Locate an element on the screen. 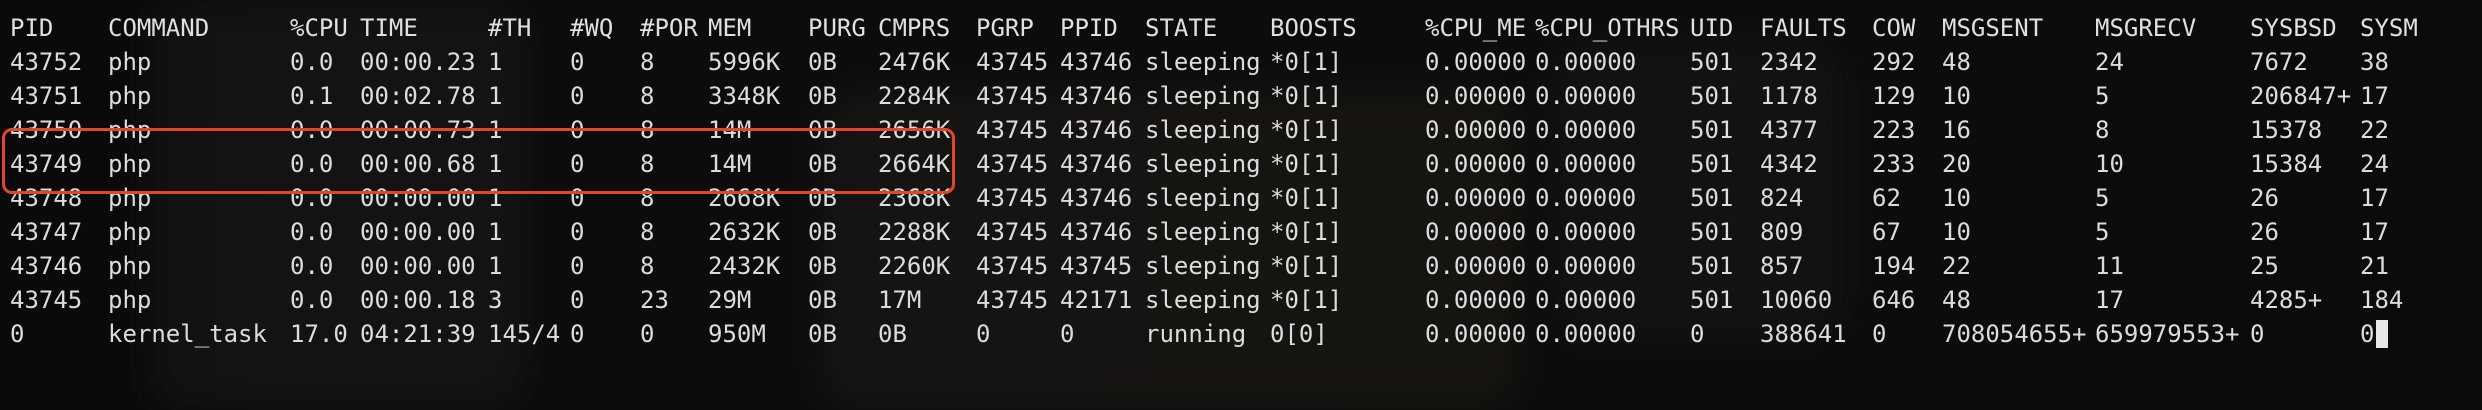 This screenshot has height=410, width=2482. cell-cow: 223 is located at coordinates (1894, 130).